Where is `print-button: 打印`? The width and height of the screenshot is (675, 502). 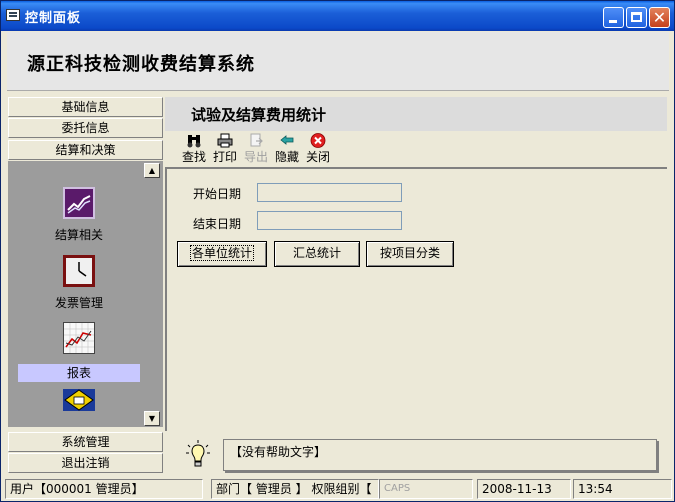 print-button: 打印 is located at coordinates (225, 149).